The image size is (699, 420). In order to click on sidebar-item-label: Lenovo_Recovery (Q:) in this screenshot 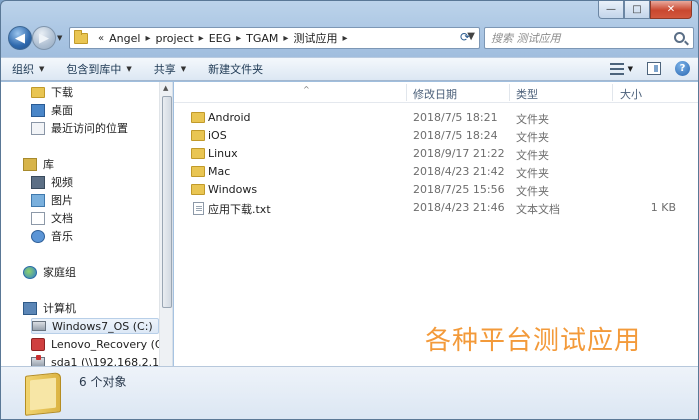, I will do `click(111, 344)`.